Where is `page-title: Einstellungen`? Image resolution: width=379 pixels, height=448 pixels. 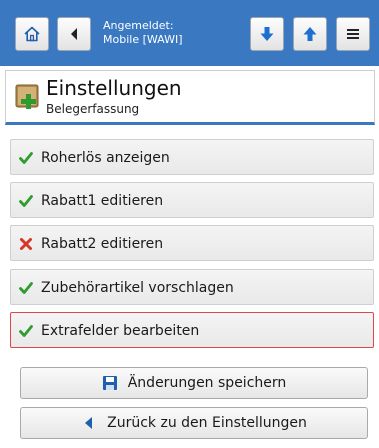 page-title: Einstellungen is located at coordinates (114, 88).